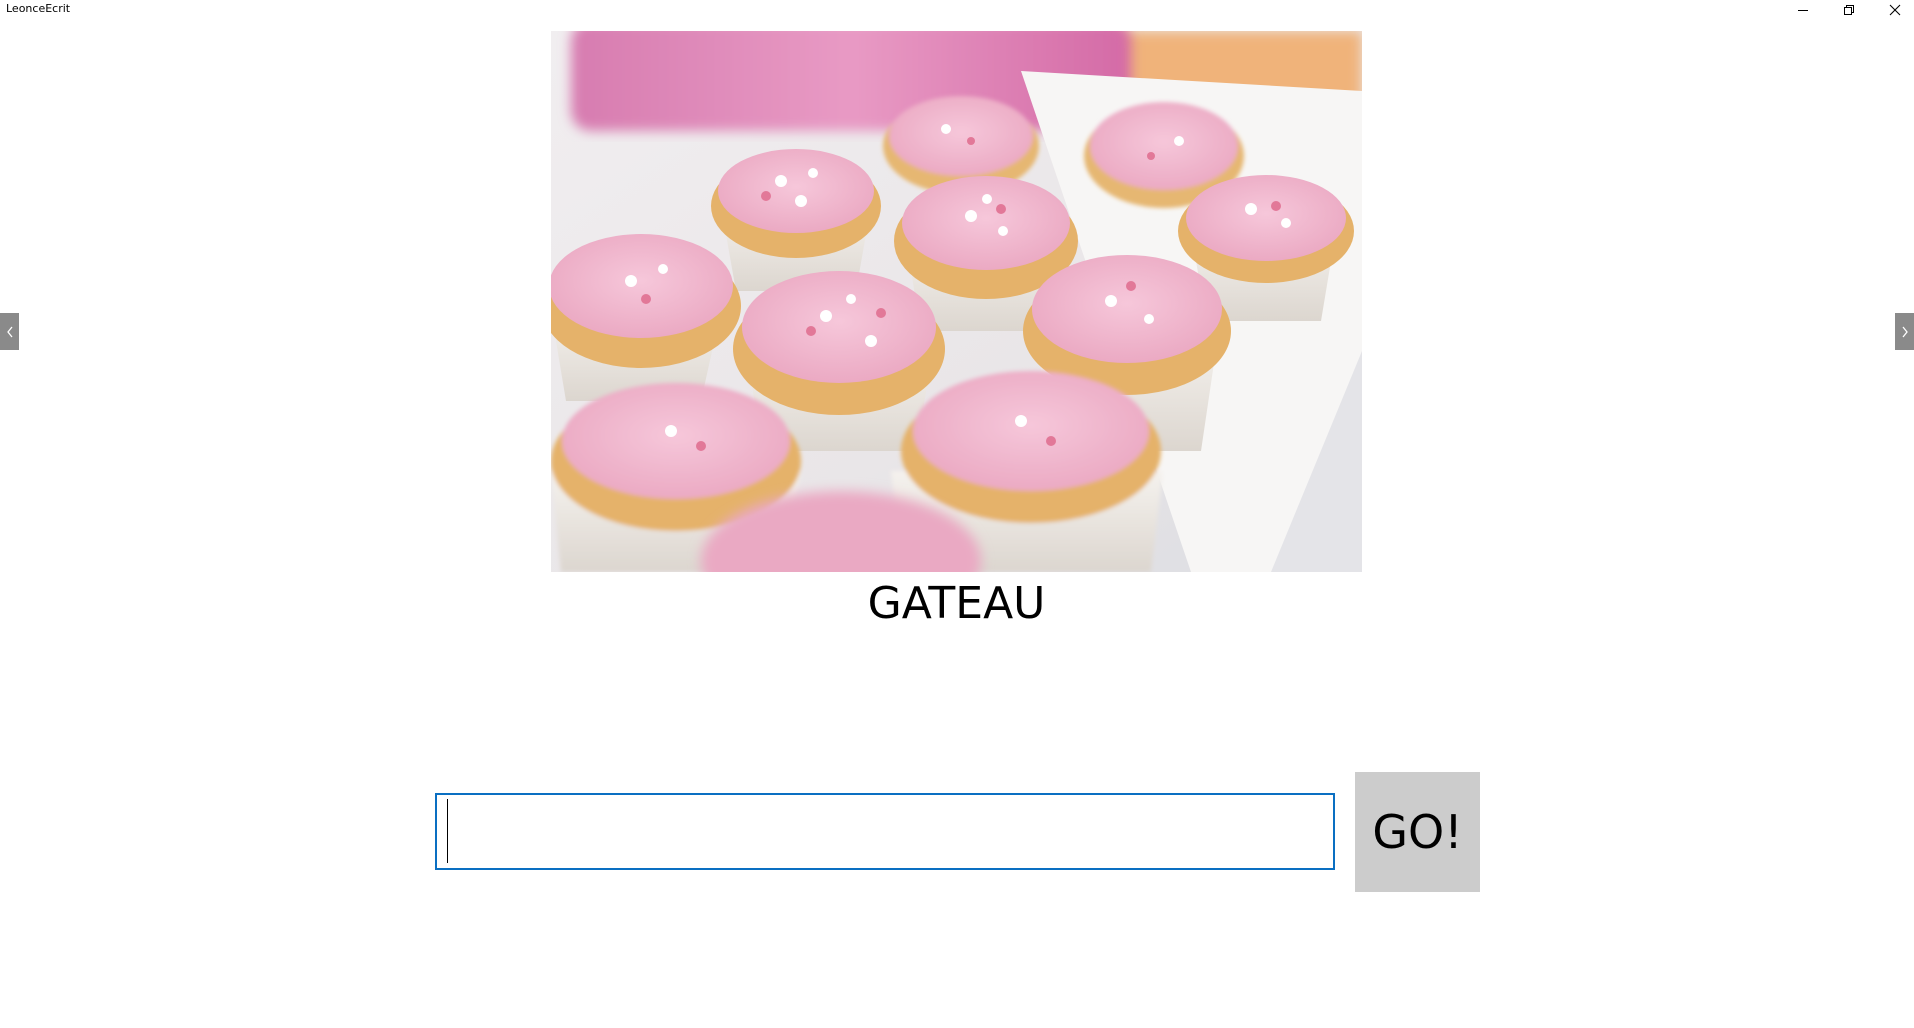 The image size is (1914, 1028). Describe the element at coordinates (957, 10) in the screenshot. I see `title-bar: LeonceEcrit` at that location.